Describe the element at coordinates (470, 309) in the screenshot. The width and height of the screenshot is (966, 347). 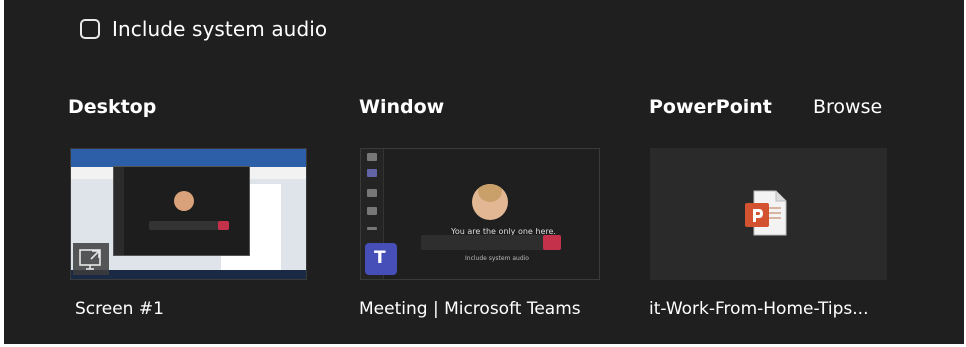
I see `teams-window-label: Meeting | Microsoft Teams` at that location.